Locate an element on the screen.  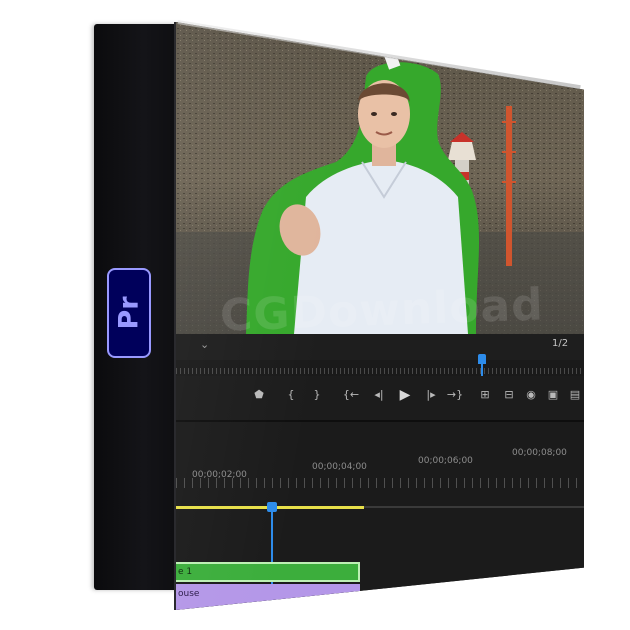
mark-in-button: { is located at coordinates (291, 395).